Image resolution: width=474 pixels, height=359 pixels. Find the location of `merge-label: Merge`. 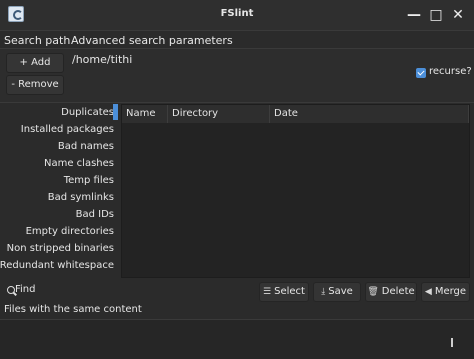

merge-label: Merge is located at coordinates (450, 291).